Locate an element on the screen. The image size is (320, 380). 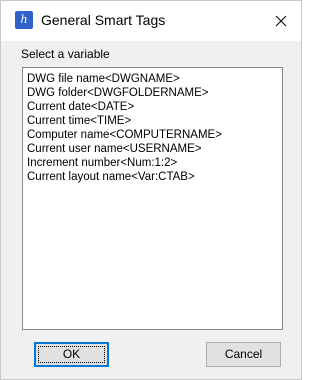
select-variable-label: Select a variable is located at coordinates (65, 54).